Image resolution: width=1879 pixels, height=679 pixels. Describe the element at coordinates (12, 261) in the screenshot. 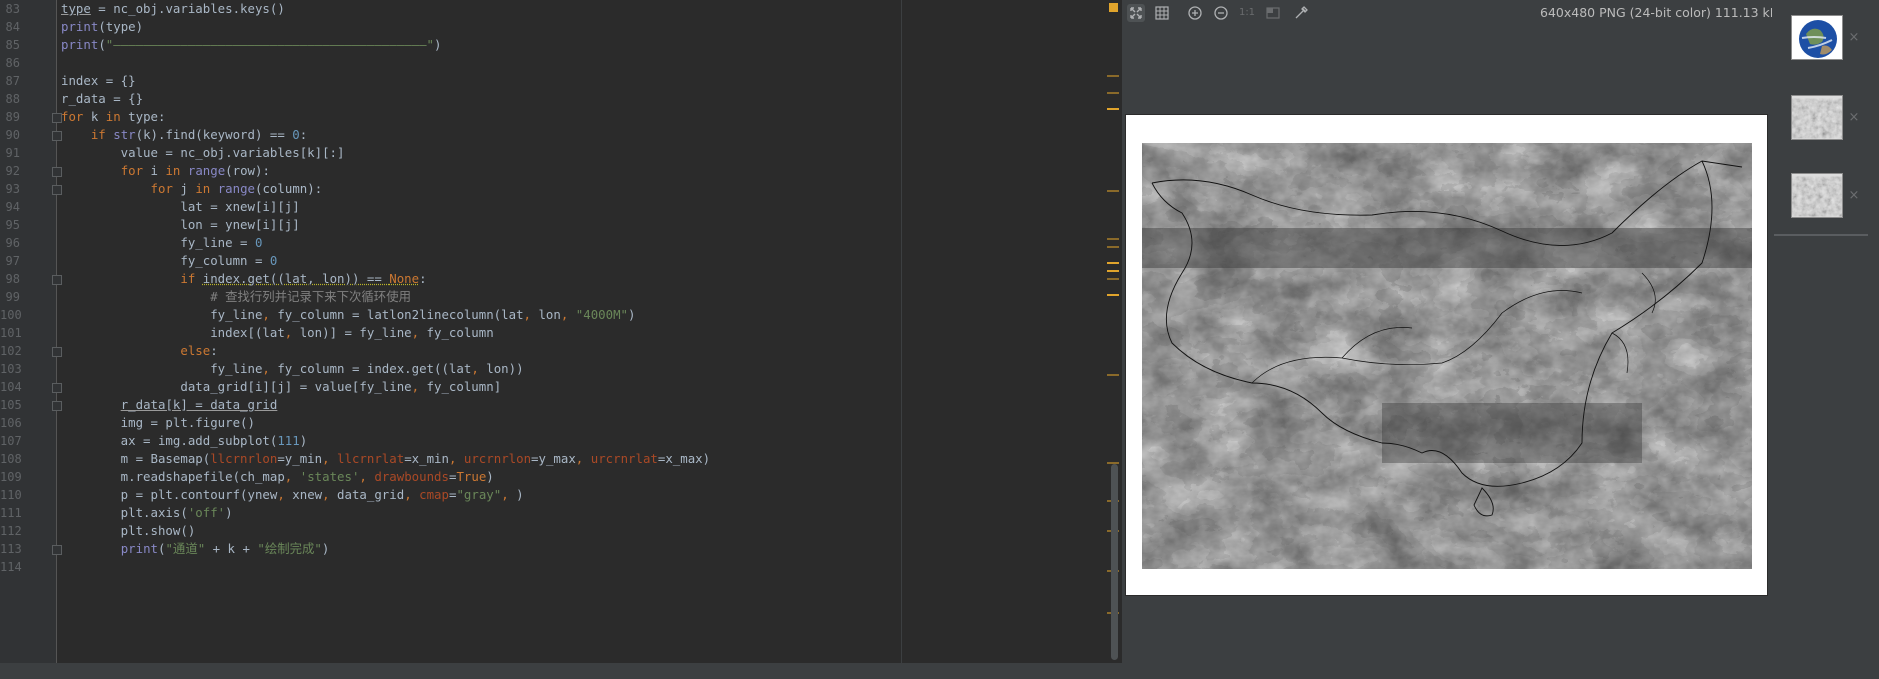

I see `line-number: 97` at that location.